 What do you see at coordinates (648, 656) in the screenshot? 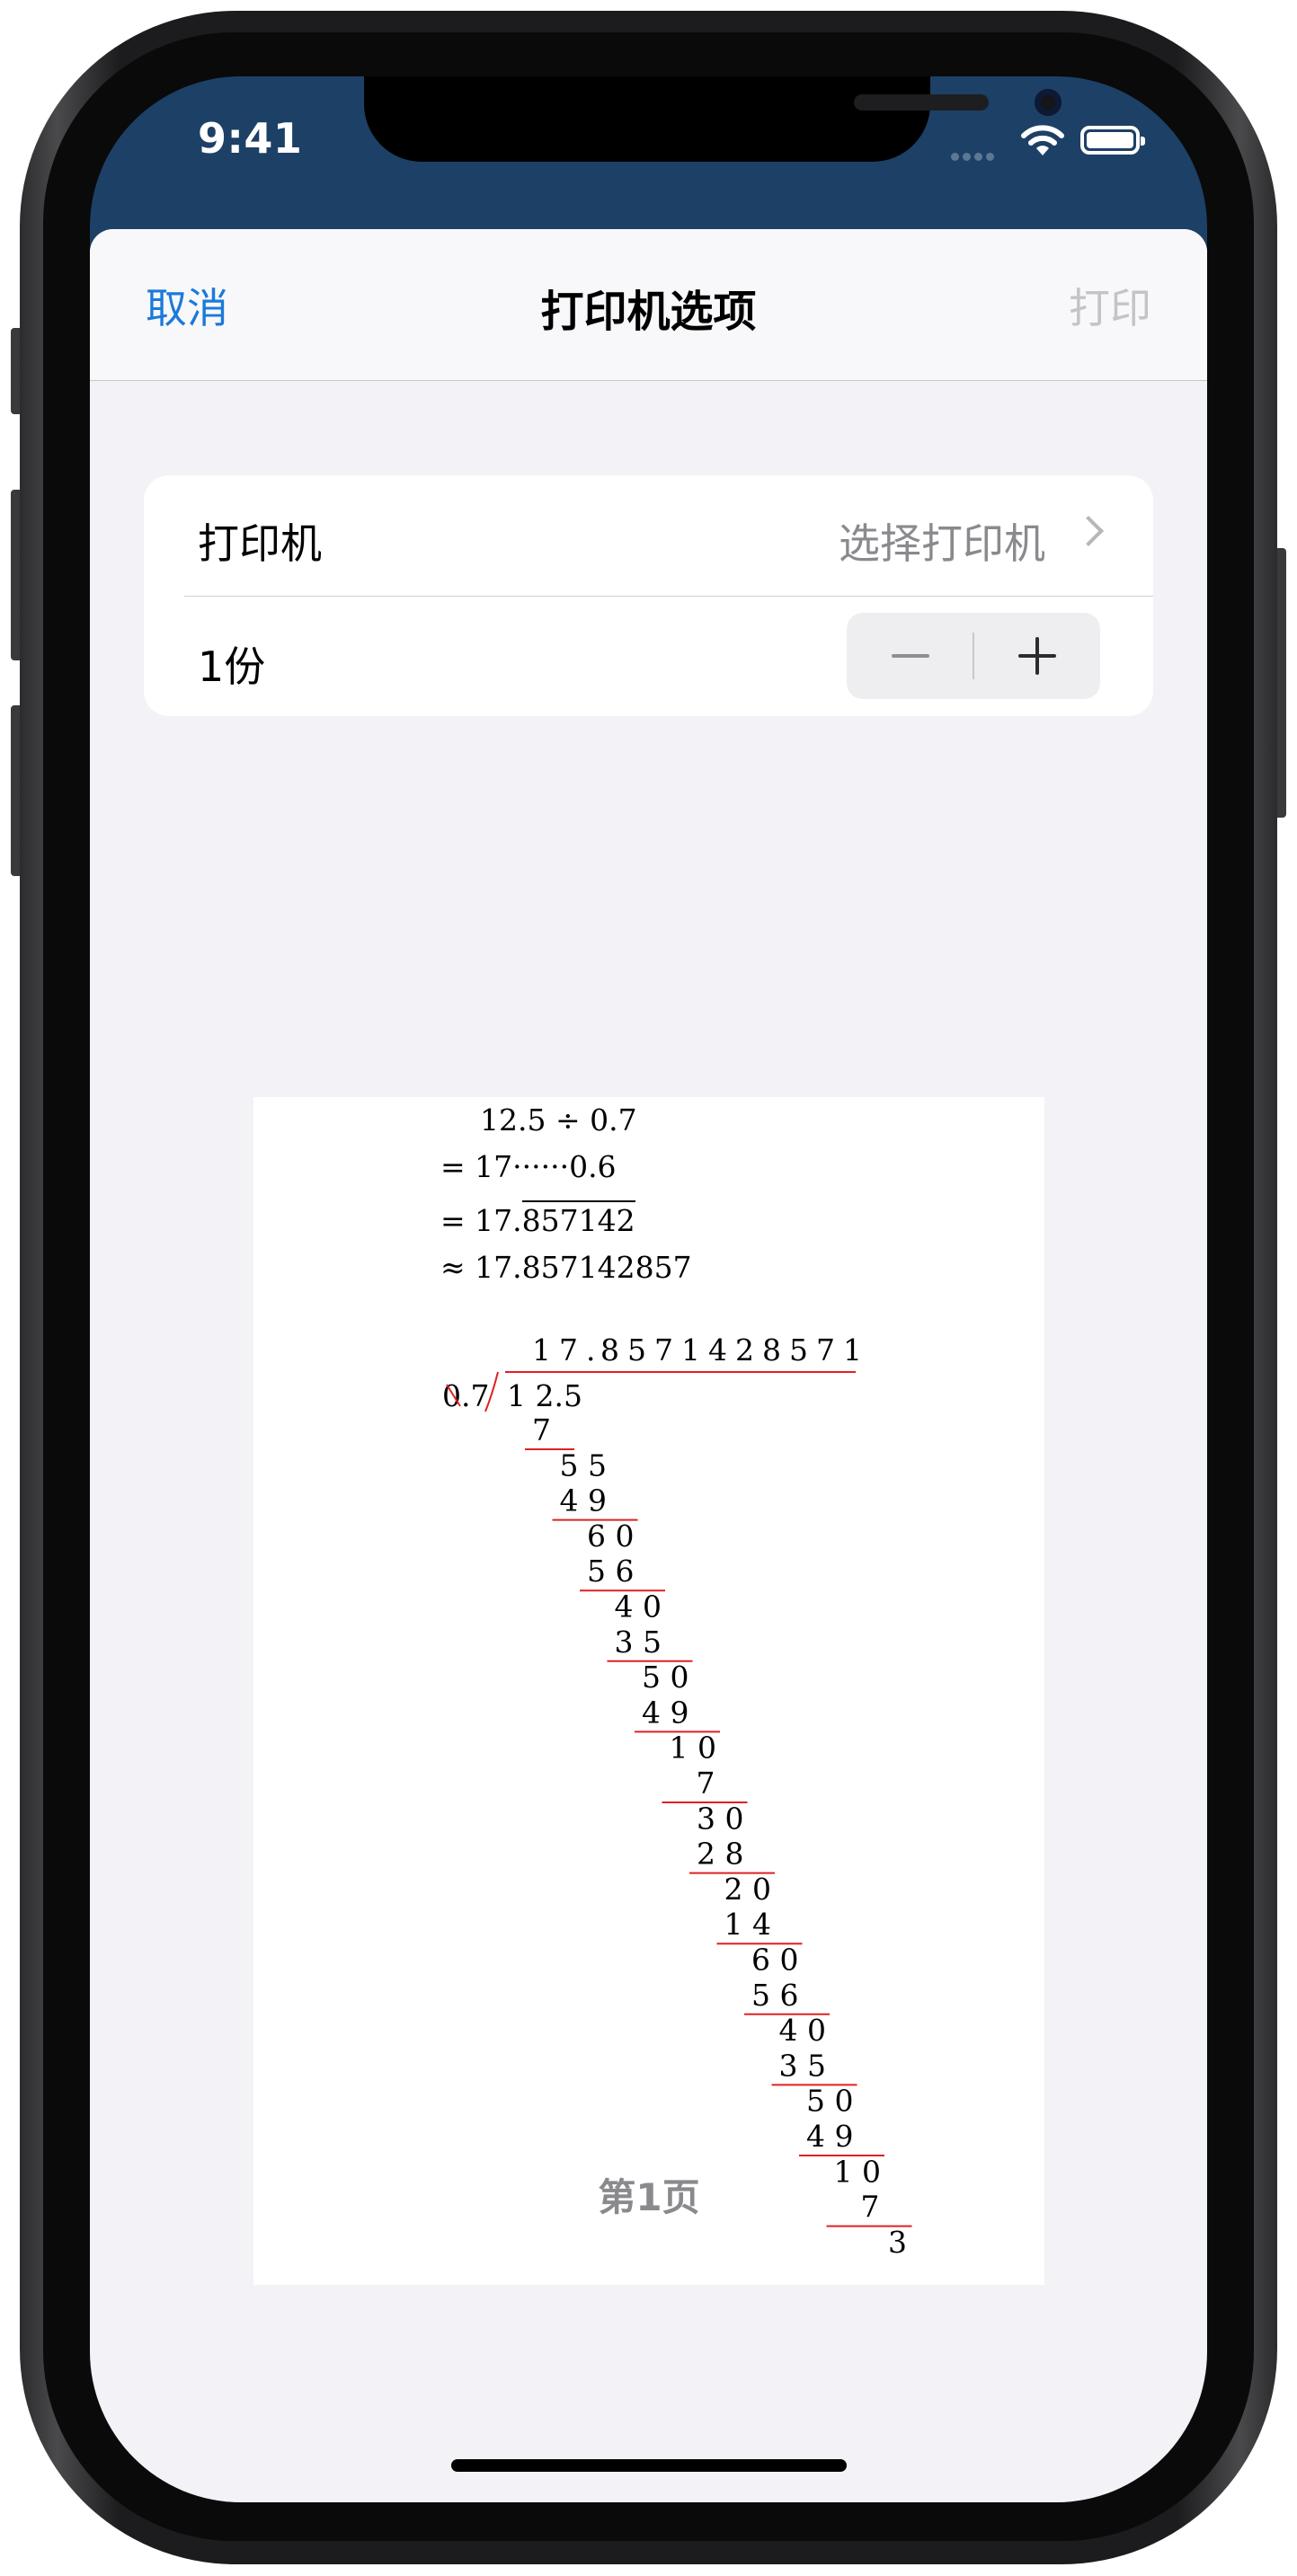
I see `copies-row: 1份` at bounding box center [648, 656].